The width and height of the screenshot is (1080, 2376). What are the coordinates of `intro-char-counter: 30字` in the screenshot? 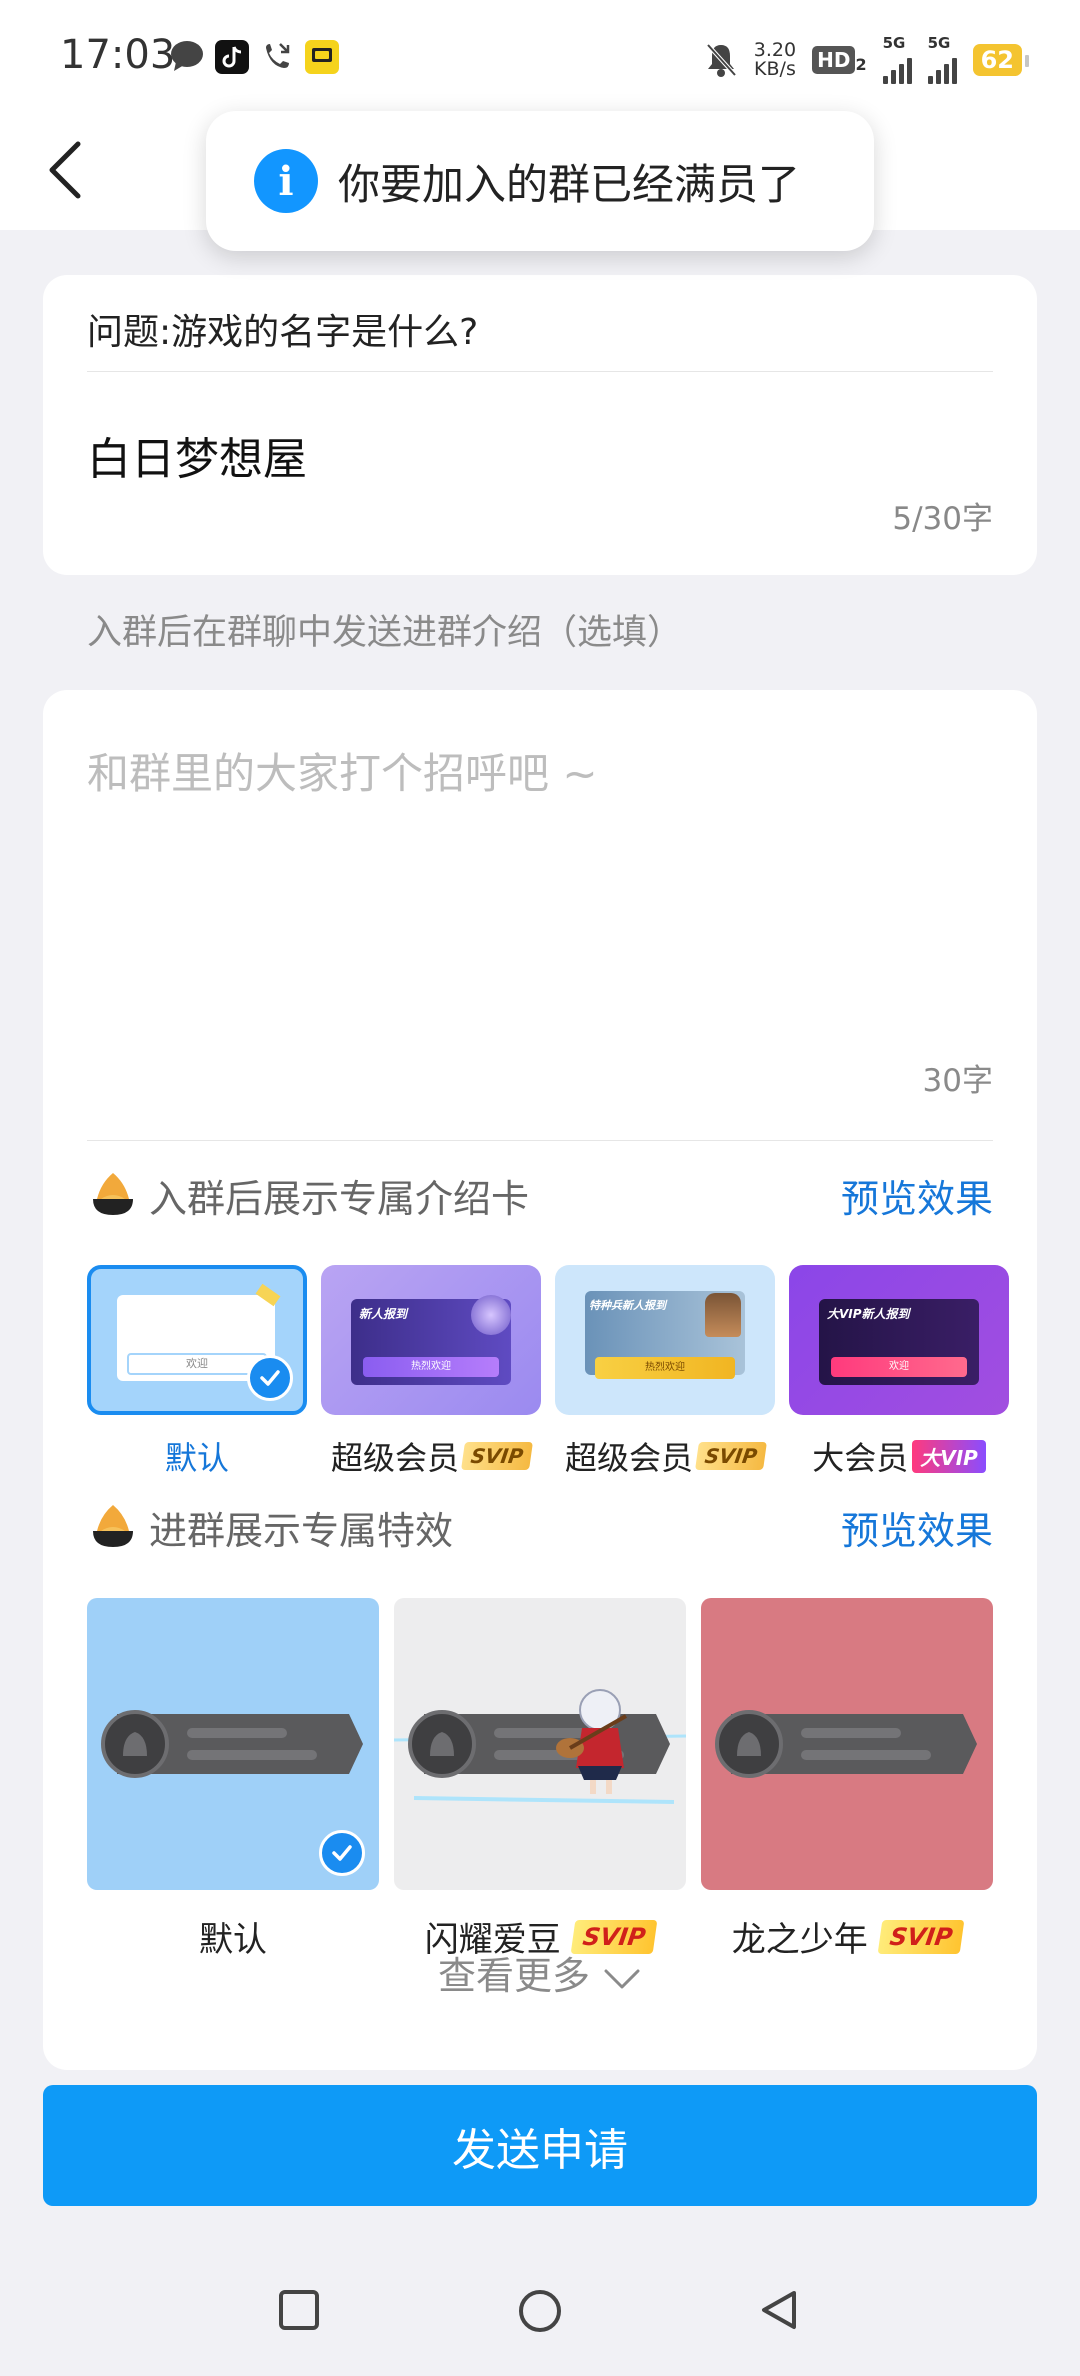 It's located at (957, 1081).